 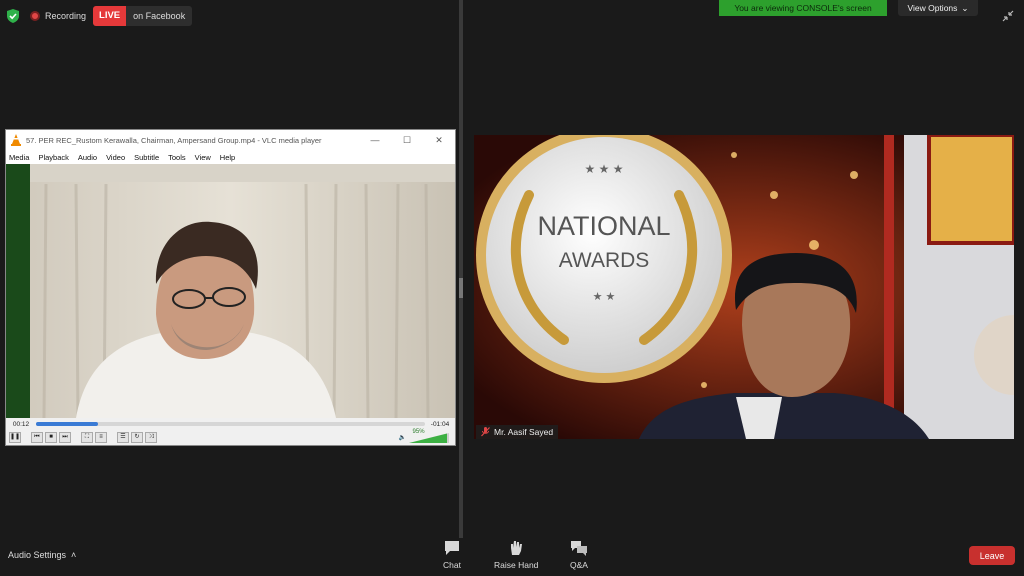 I want to click on menu-playback: Playback, so click(x=53, y=157).